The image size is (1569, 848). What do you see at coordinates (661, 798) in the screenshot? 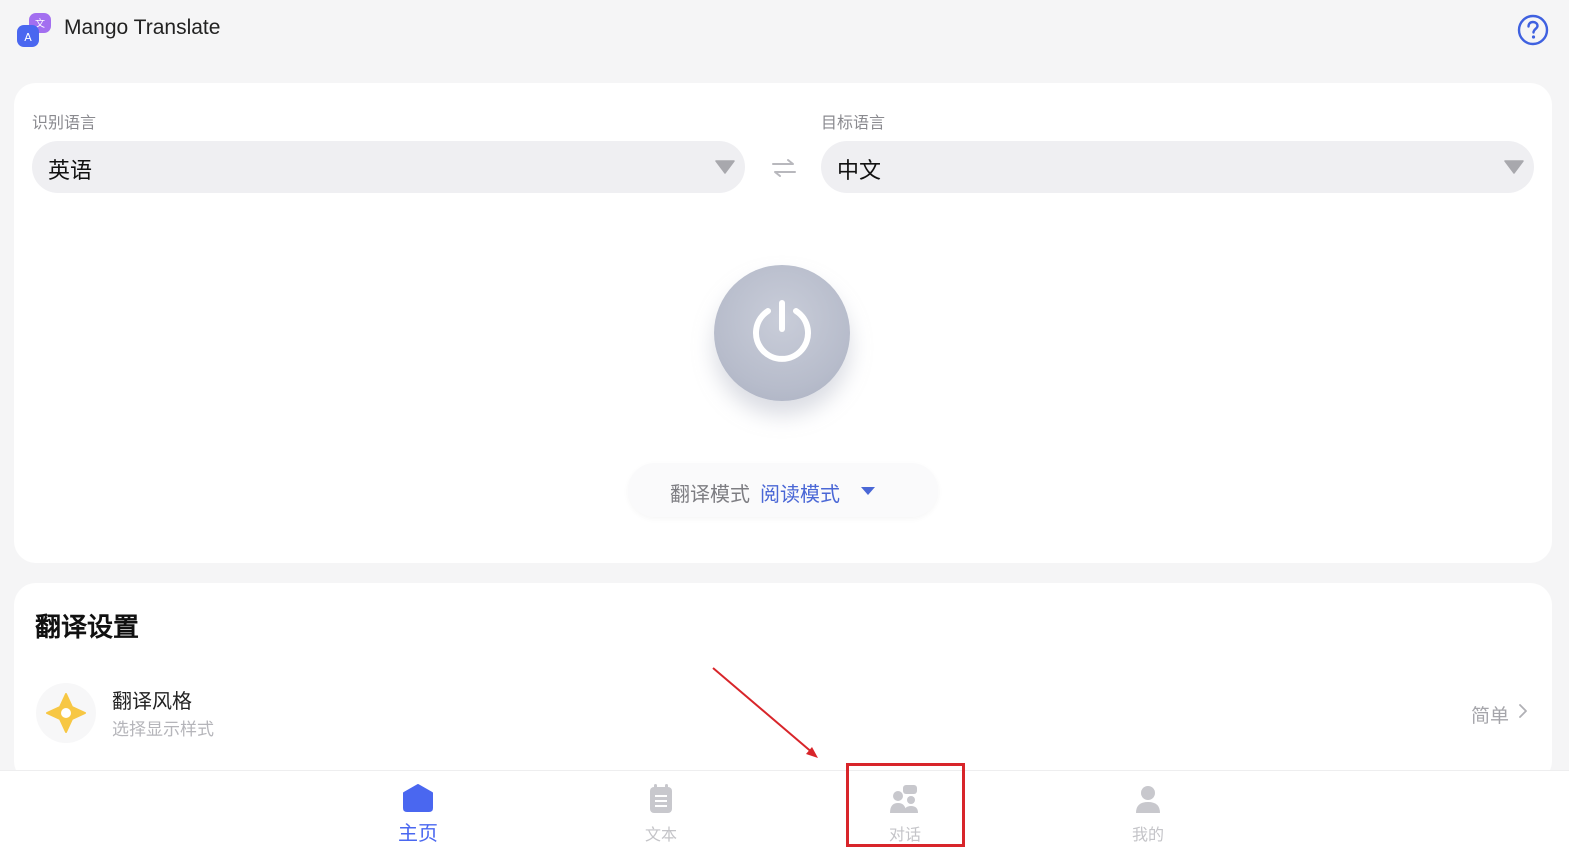
I see `document-icon` at bounding box center [661, 798].